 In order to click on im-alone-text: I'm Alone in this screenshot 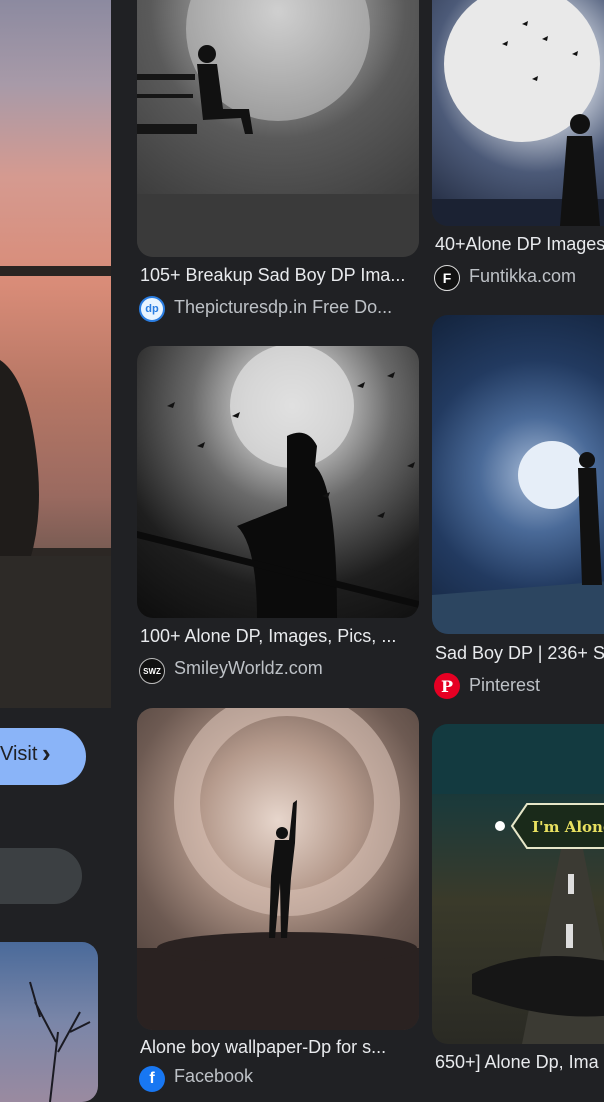, I will do `click(568, 827)`.